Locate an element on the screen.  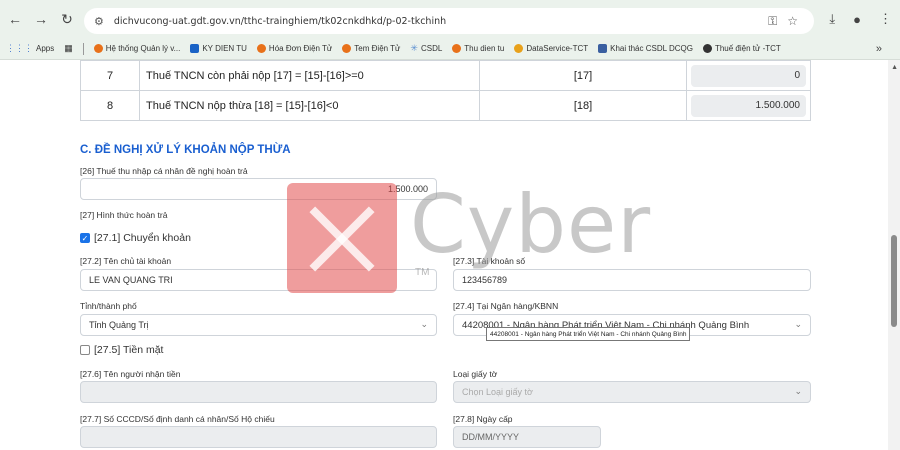
receiver-input is located at coordinates (258, 392).